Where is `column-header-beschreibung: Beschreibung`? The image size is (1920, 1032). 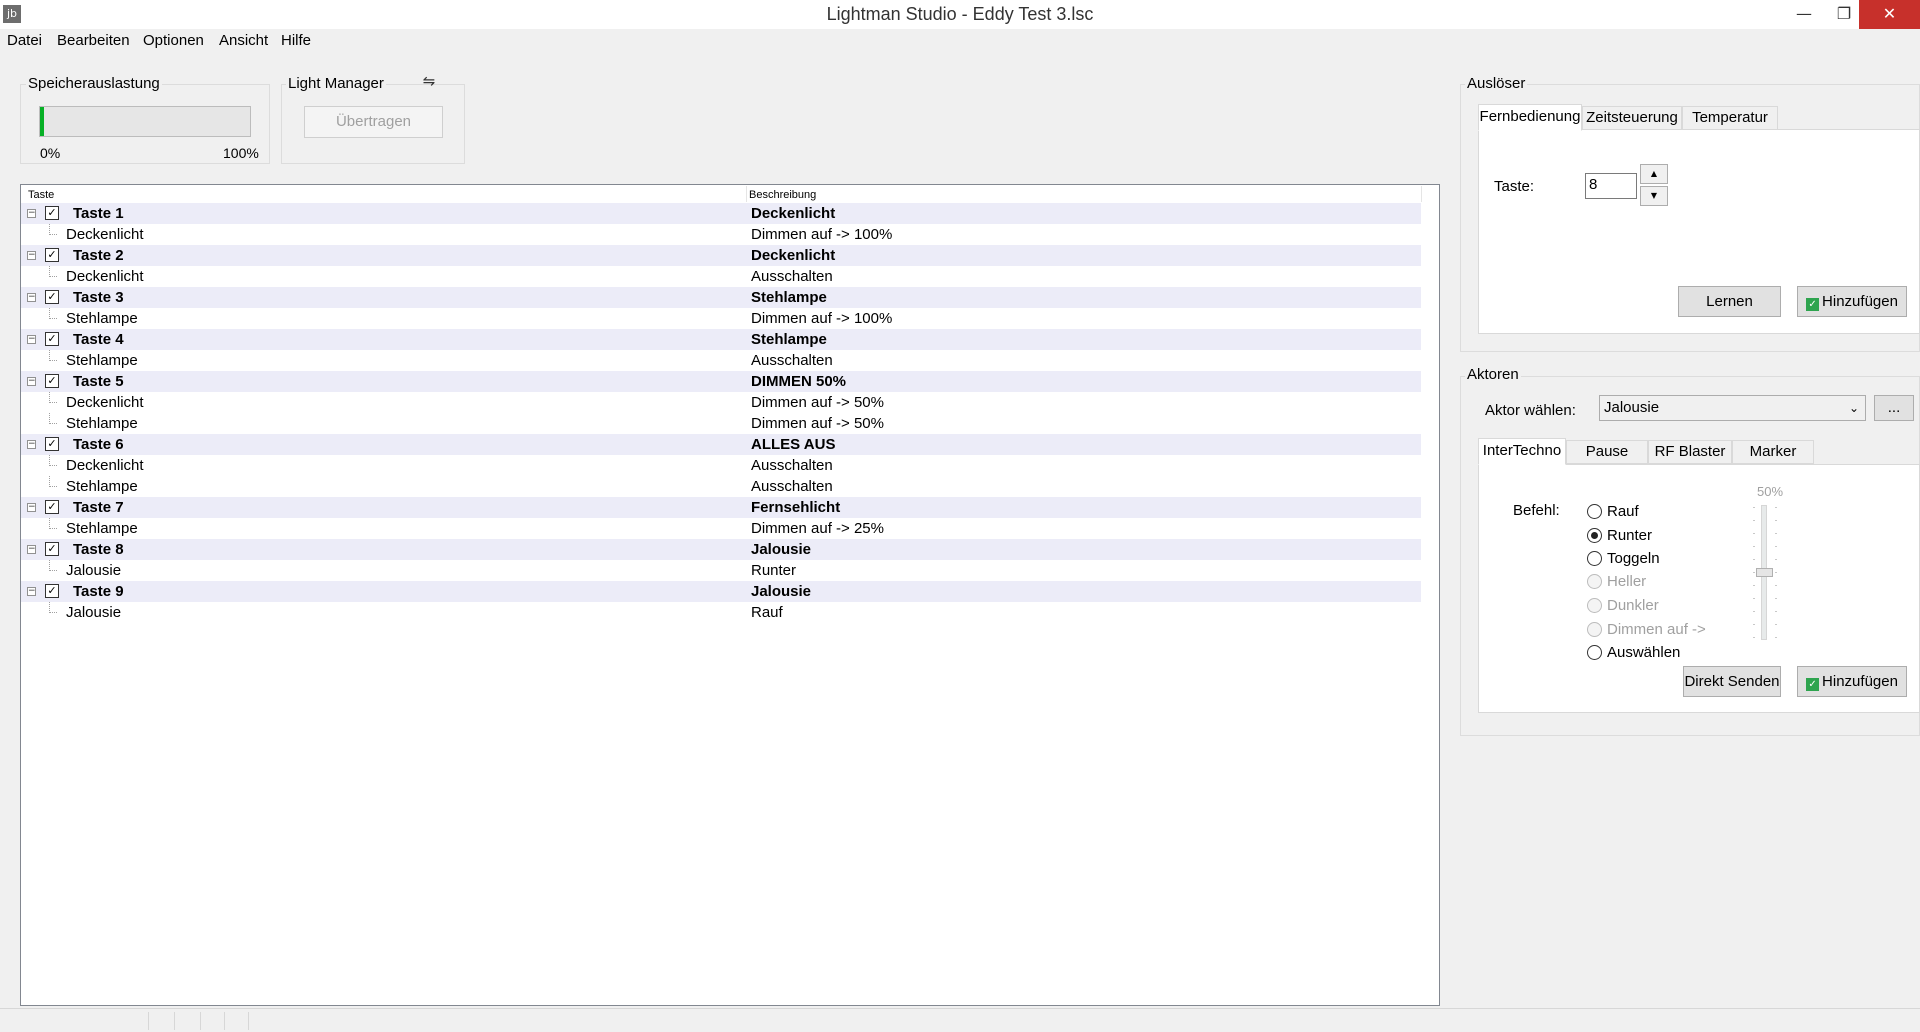
column-header-beschreibung: Beschreibung is located at coordinates (782, 195).